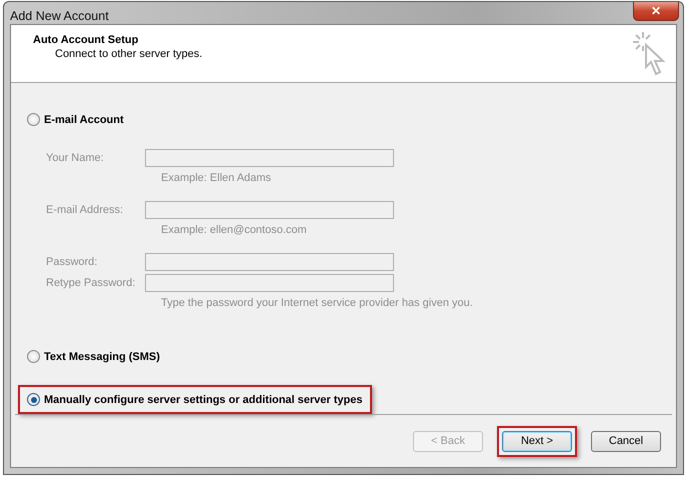  I want to click on dialog-button: Next >, so click(537, 441).